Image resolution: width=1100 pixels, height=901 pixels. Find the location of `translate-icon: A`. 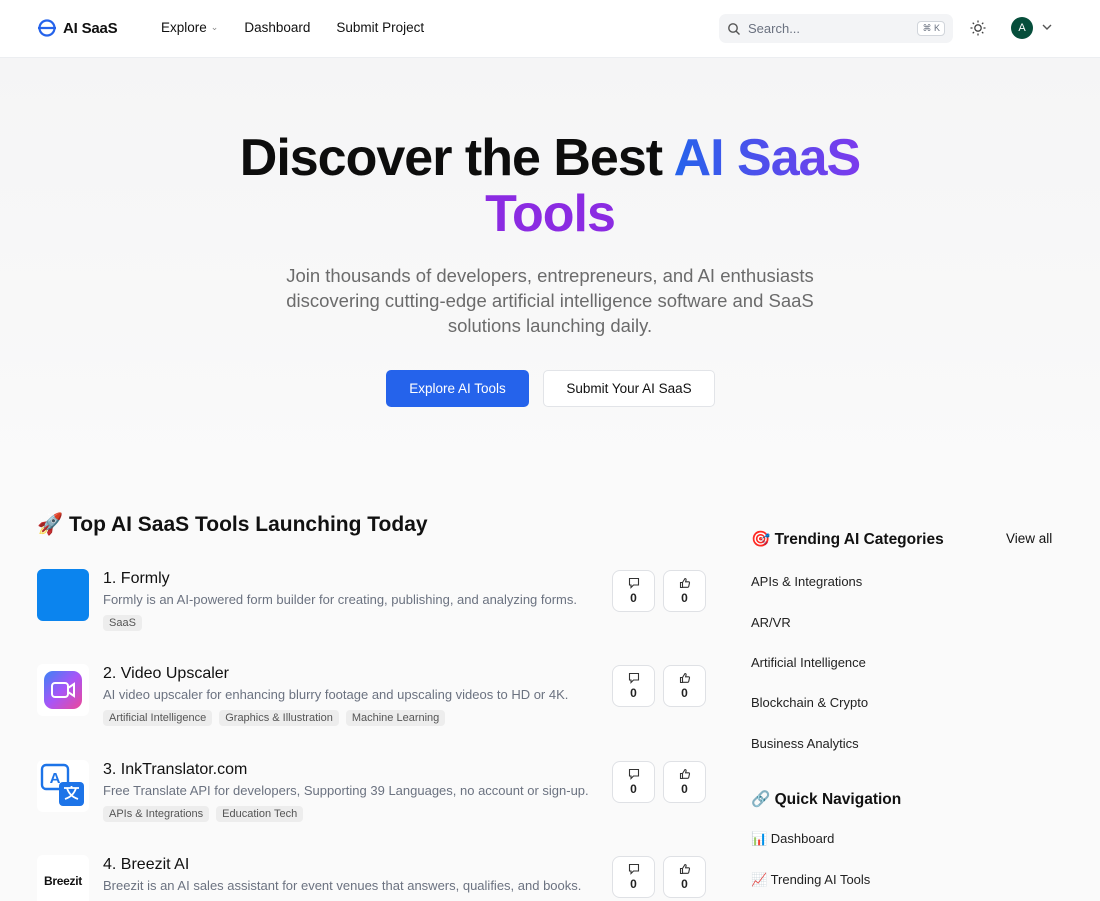

translate-icon: A is located at coordinates (62, 784).